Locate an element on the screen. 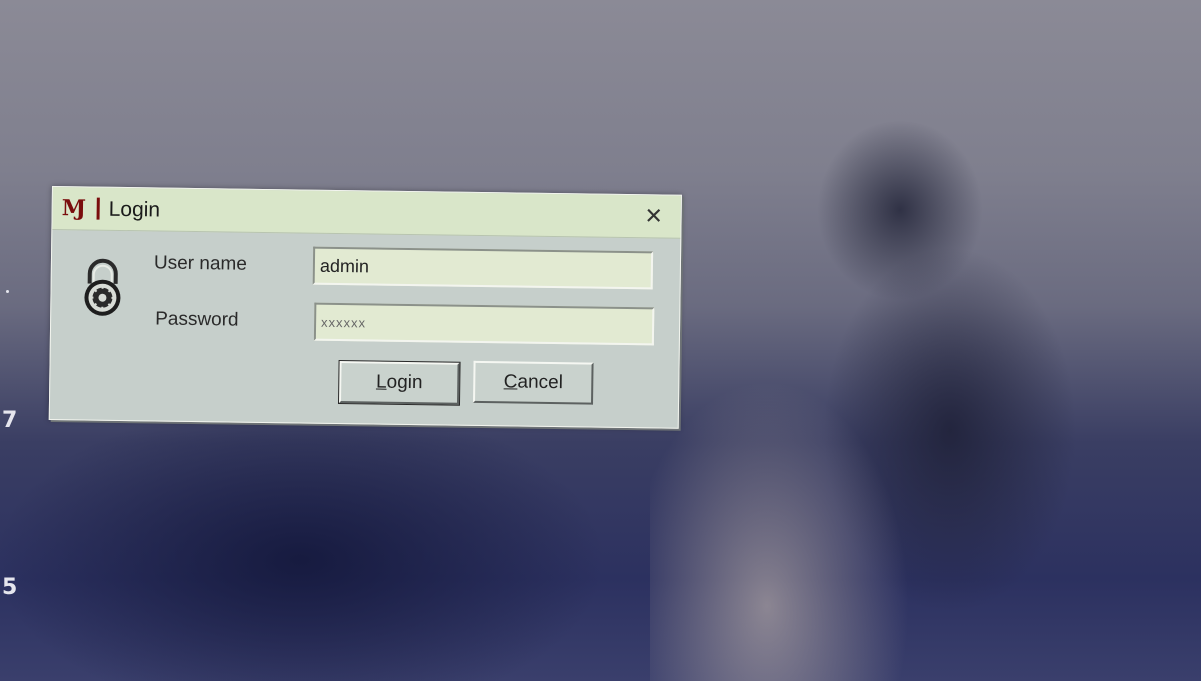 The image size is (1201, 681). username-input is located at coordinates (483, 268).